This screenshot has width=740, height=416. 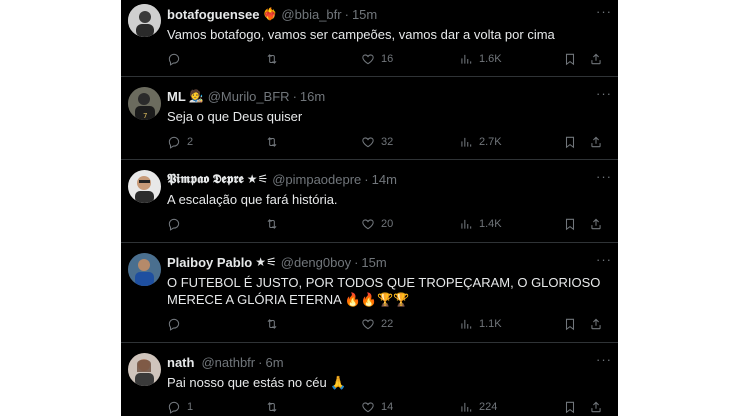 I want to click on tweet-actions: 1 14 224, so click(x=387, y=407).